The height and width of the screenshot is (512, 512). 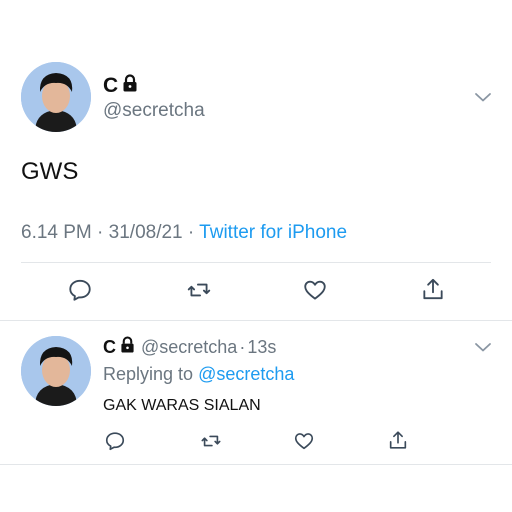 I want to click on reply-header: C @secretcha · 13s, so click(x=189, y=347).